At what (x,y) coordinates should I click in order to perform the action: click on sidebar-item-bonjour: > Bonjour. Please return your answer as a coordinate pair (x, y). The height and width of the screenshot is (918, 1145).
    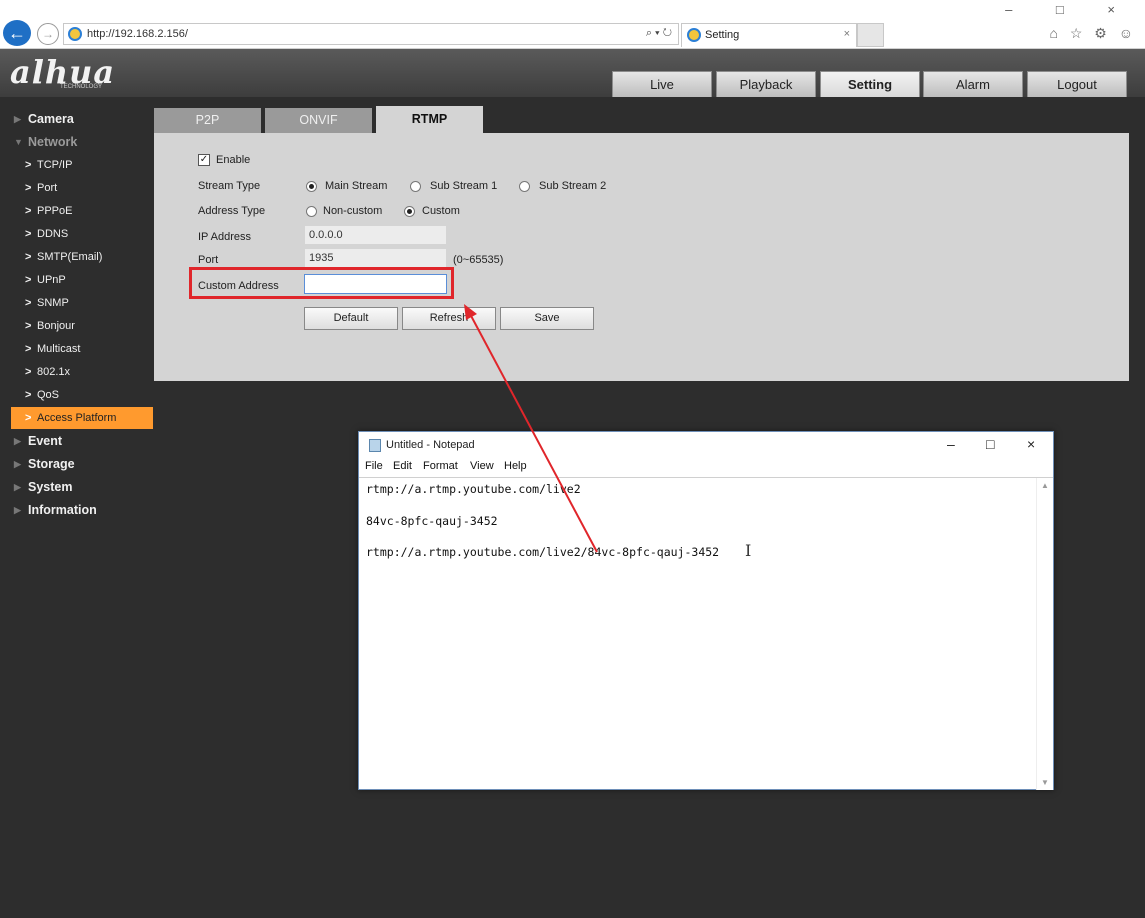
    Looking at the image, I should click on (76, 326).